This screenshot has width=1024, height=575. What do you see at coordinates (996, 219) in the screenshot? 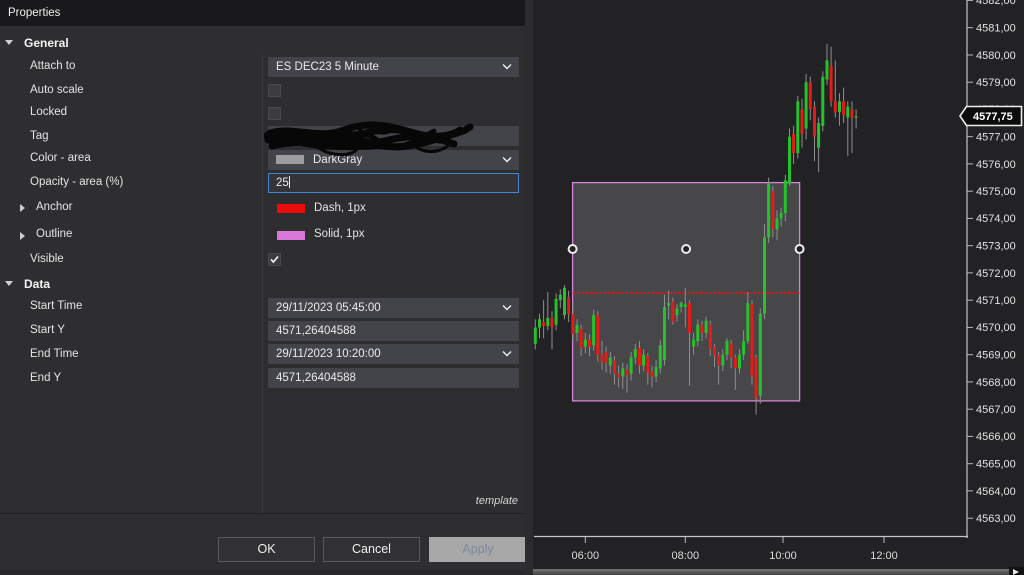
I see `svg-text: 4574,00` at bounding box center [996, 219].